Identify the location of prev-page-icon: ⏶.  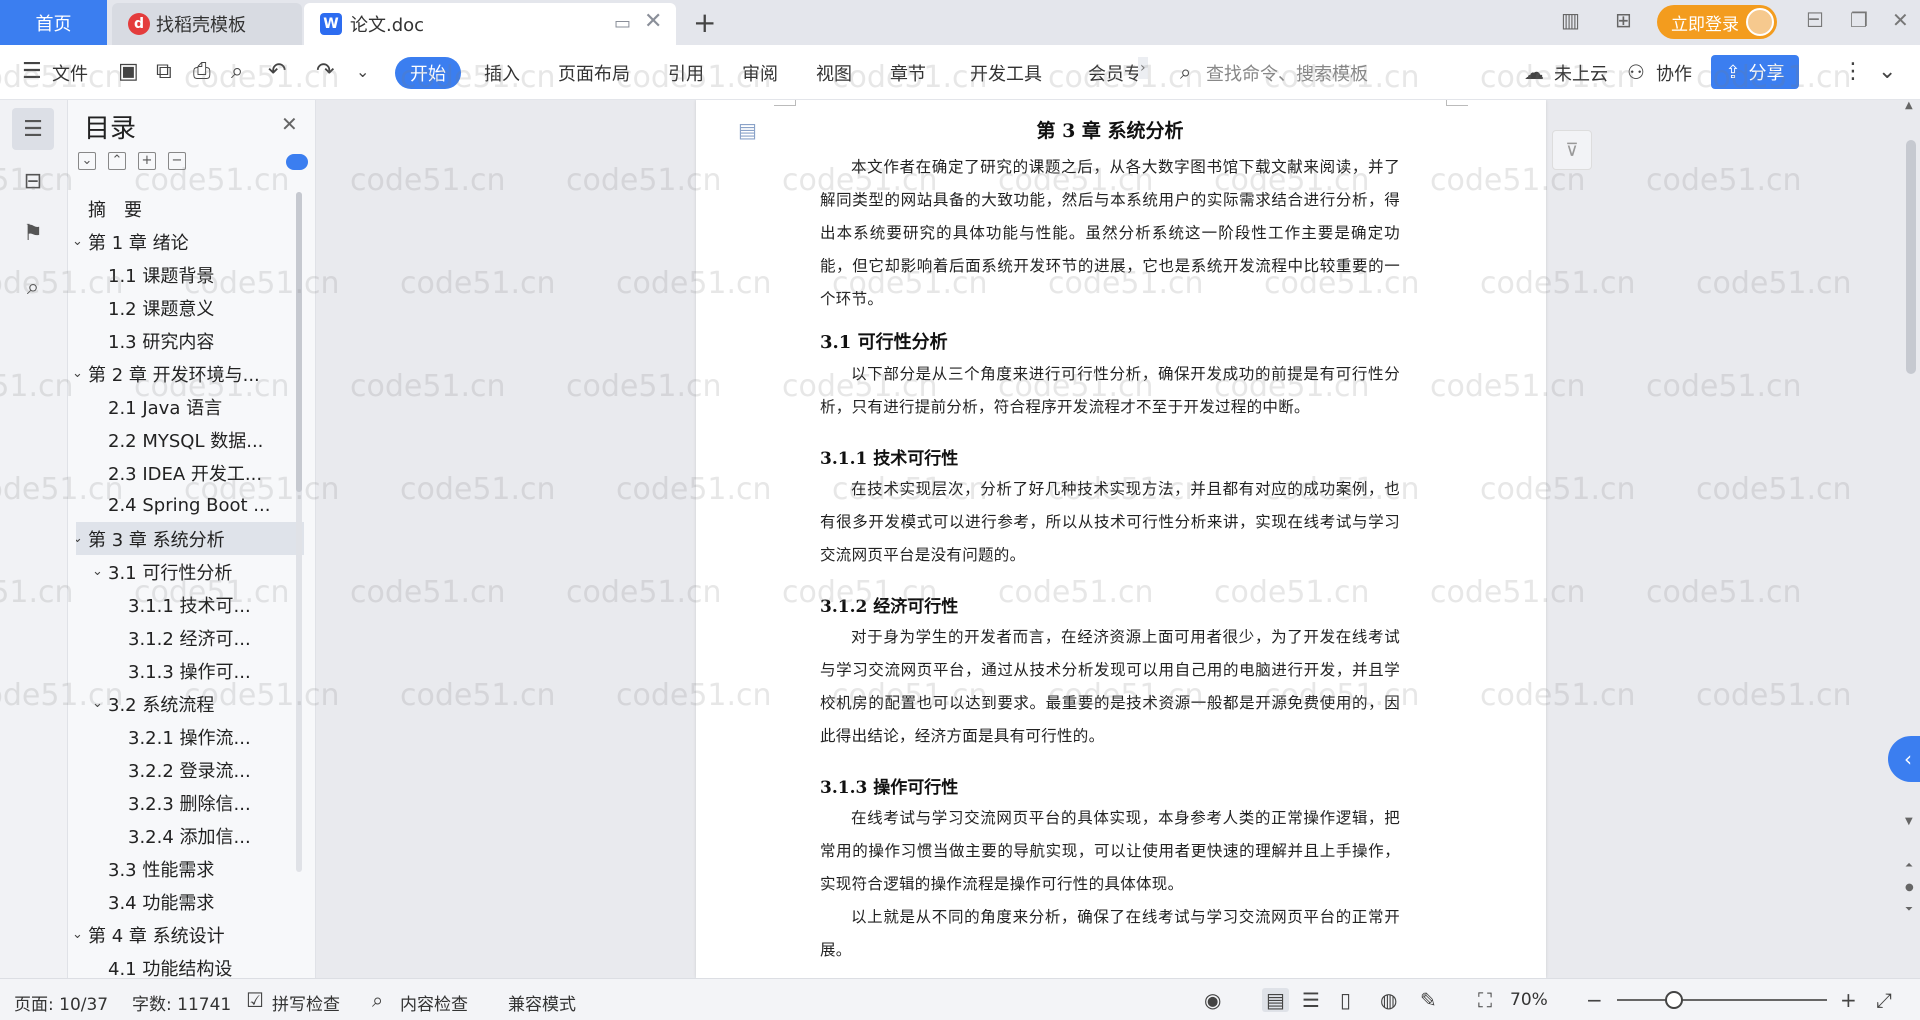
(1909, 865).